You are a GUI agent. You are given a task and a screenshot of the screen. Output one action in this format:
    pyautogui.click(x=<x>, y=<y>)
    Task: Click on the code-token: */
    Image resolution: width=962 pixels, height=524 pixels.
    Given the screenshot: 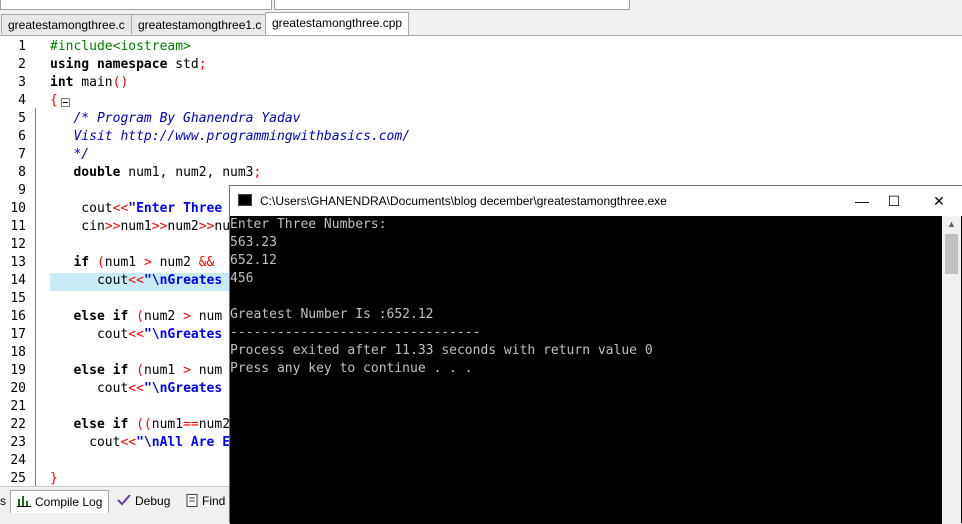 What is the action you would take?
    pyautogui.click(x=70, y=154)
    